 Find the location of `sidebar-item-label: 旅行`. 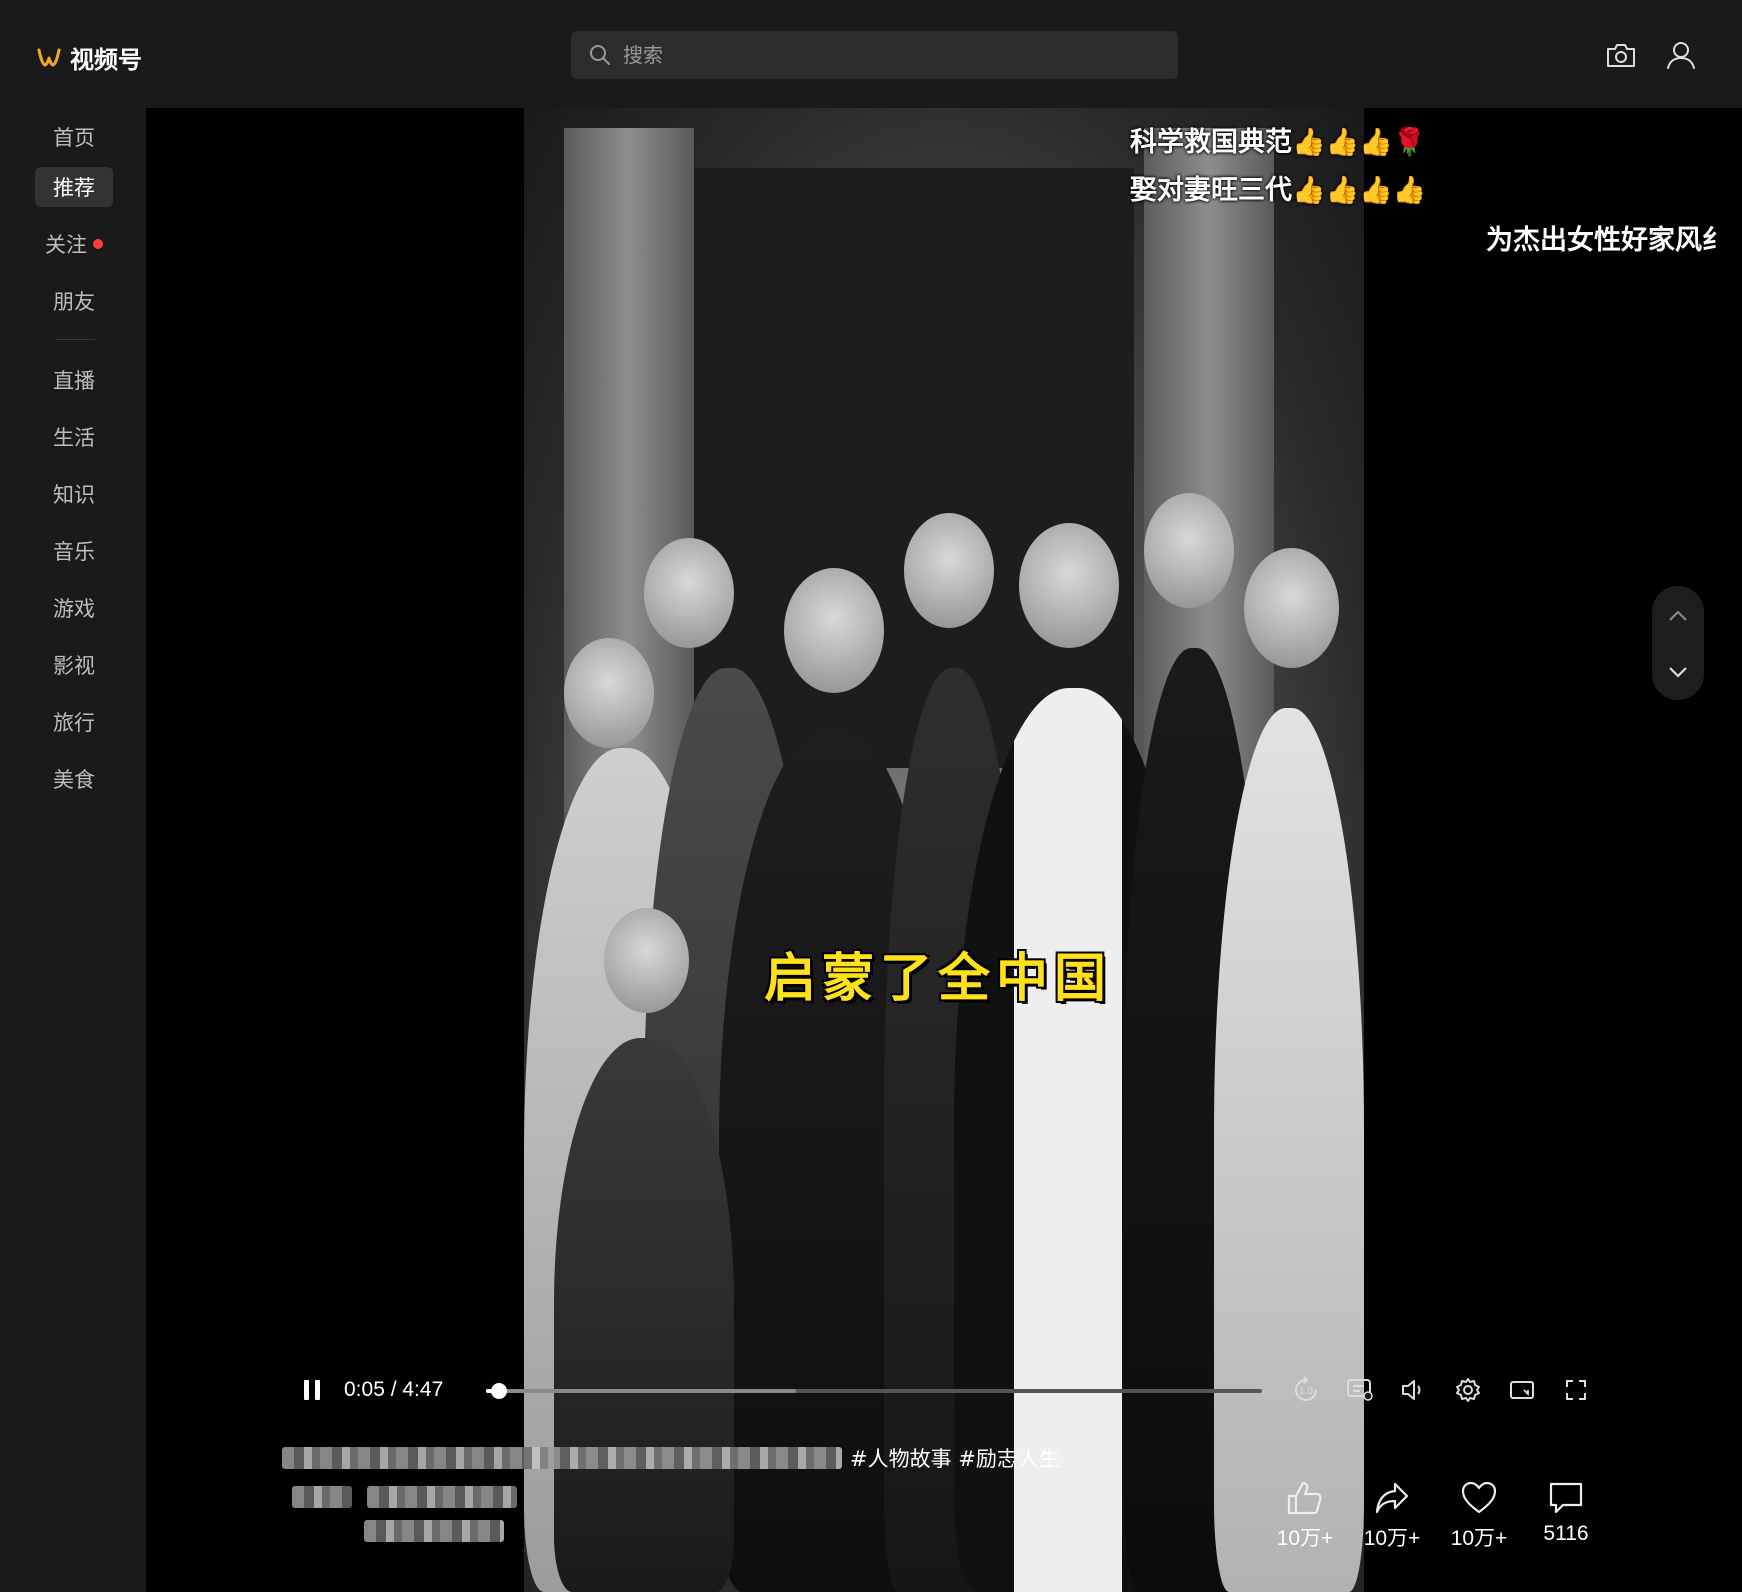

sidebar-item-label: 旅行 is located at coordinates (74, 723).